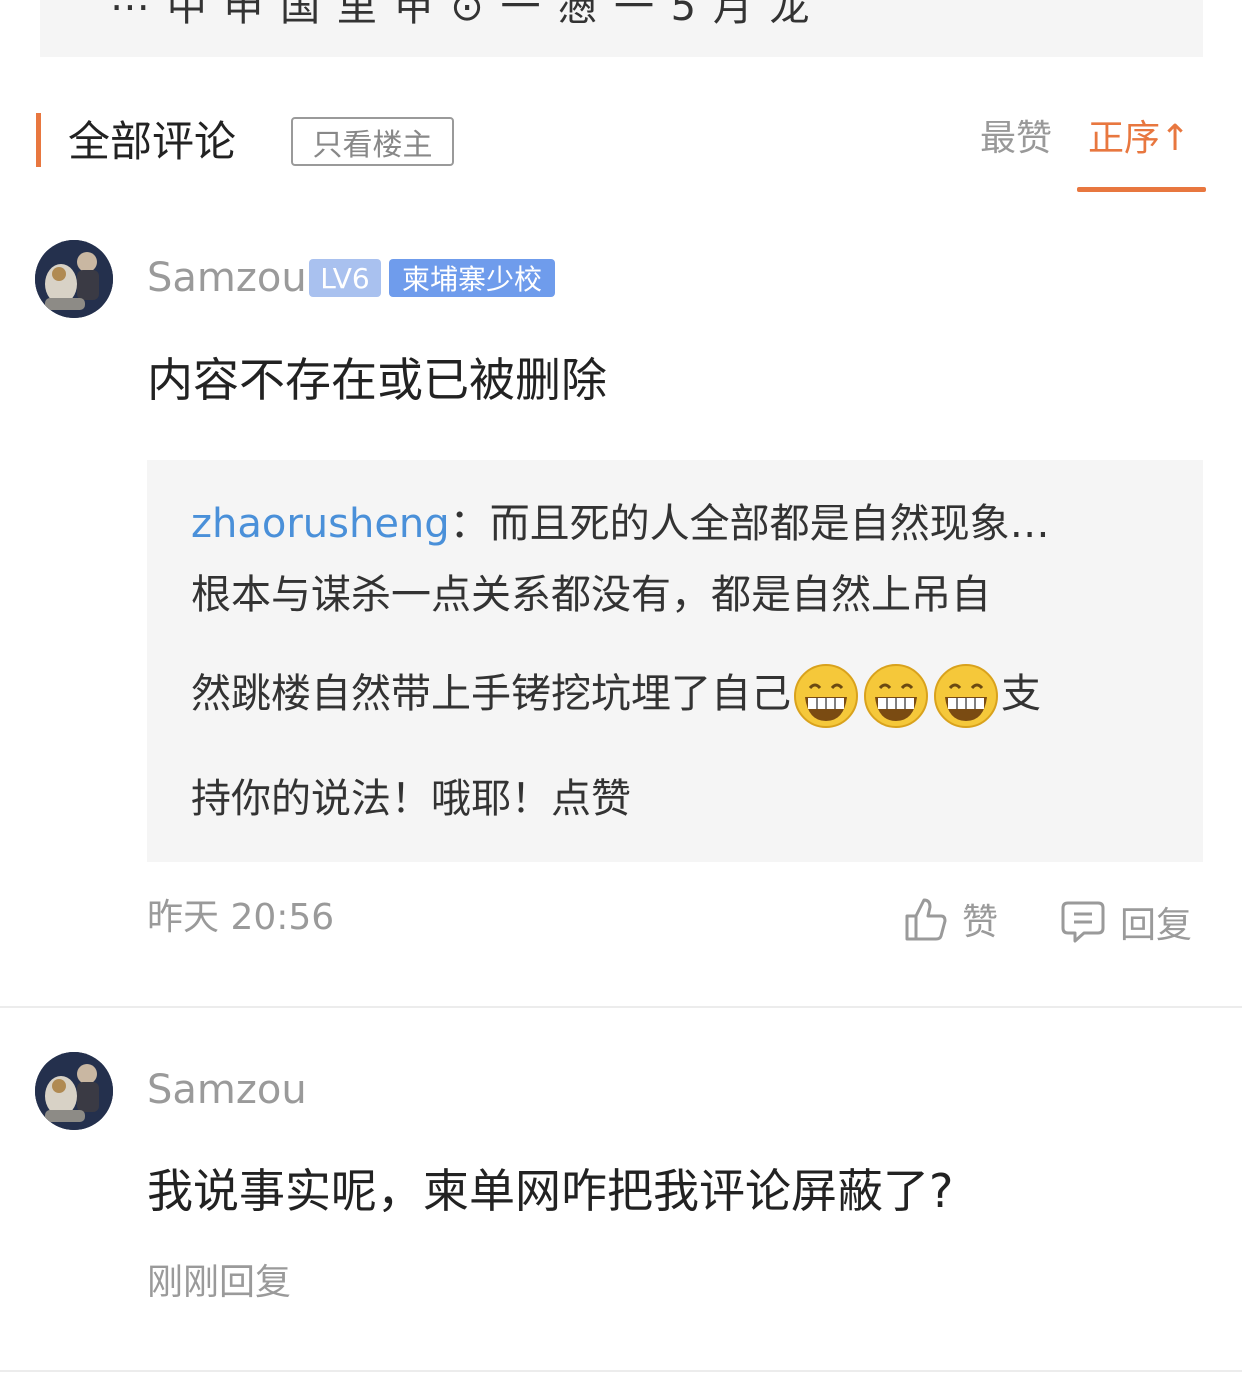 The width and height of the screenshot is (1242, 1385). What do you see at coordinates (980, 922) in the screenshot?
I see `like-label: 赞` at bounding box center [980, 922].